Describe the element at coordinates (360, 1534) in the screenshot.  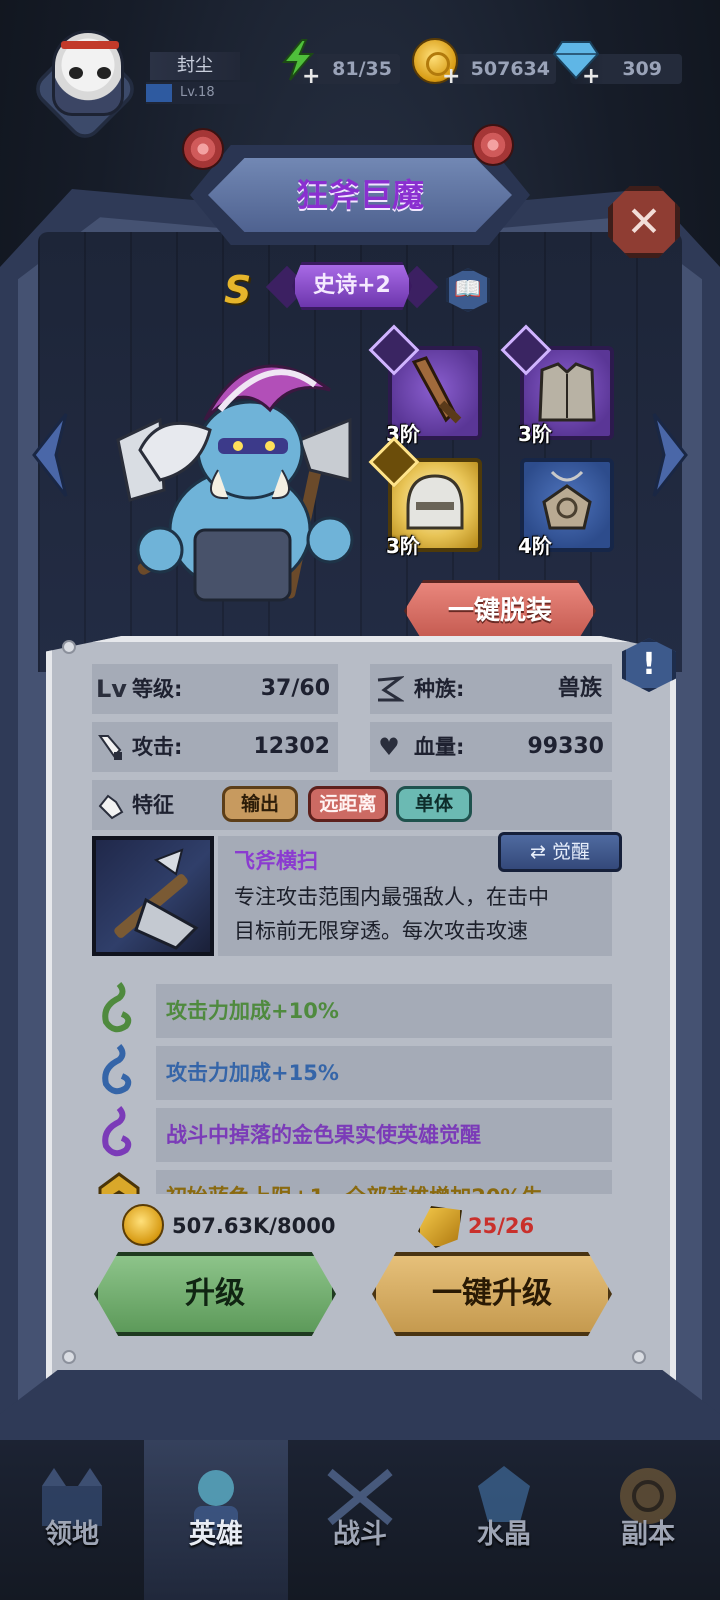
I see `nav-label: 战斗` at that location.